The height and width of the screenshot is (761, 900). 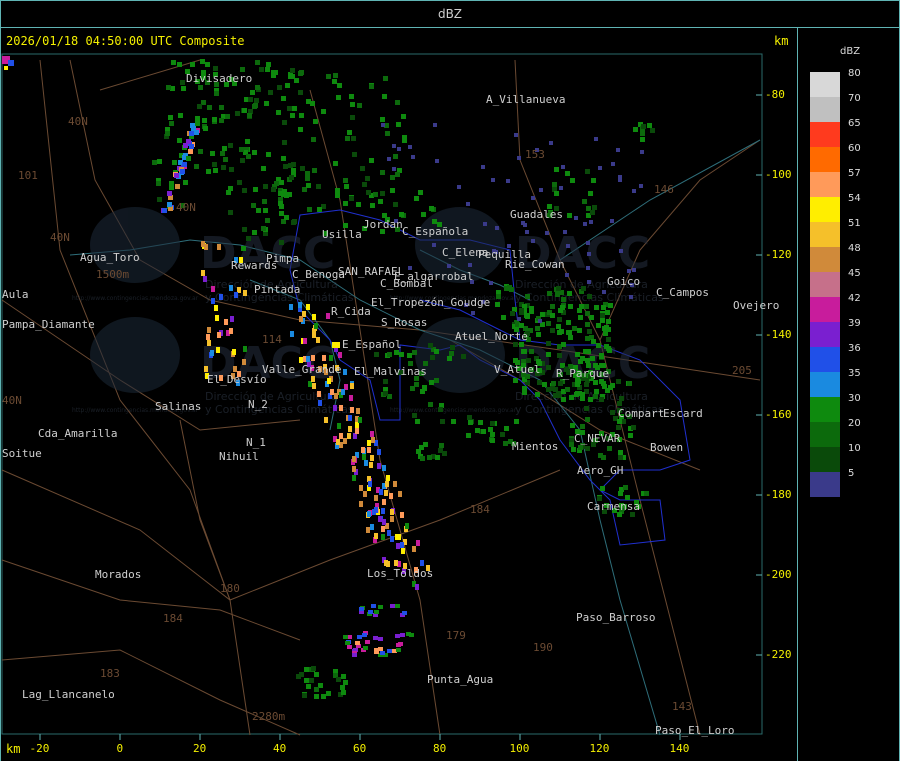 I want to click on place-label: Compart, so click(x=641, y=413).